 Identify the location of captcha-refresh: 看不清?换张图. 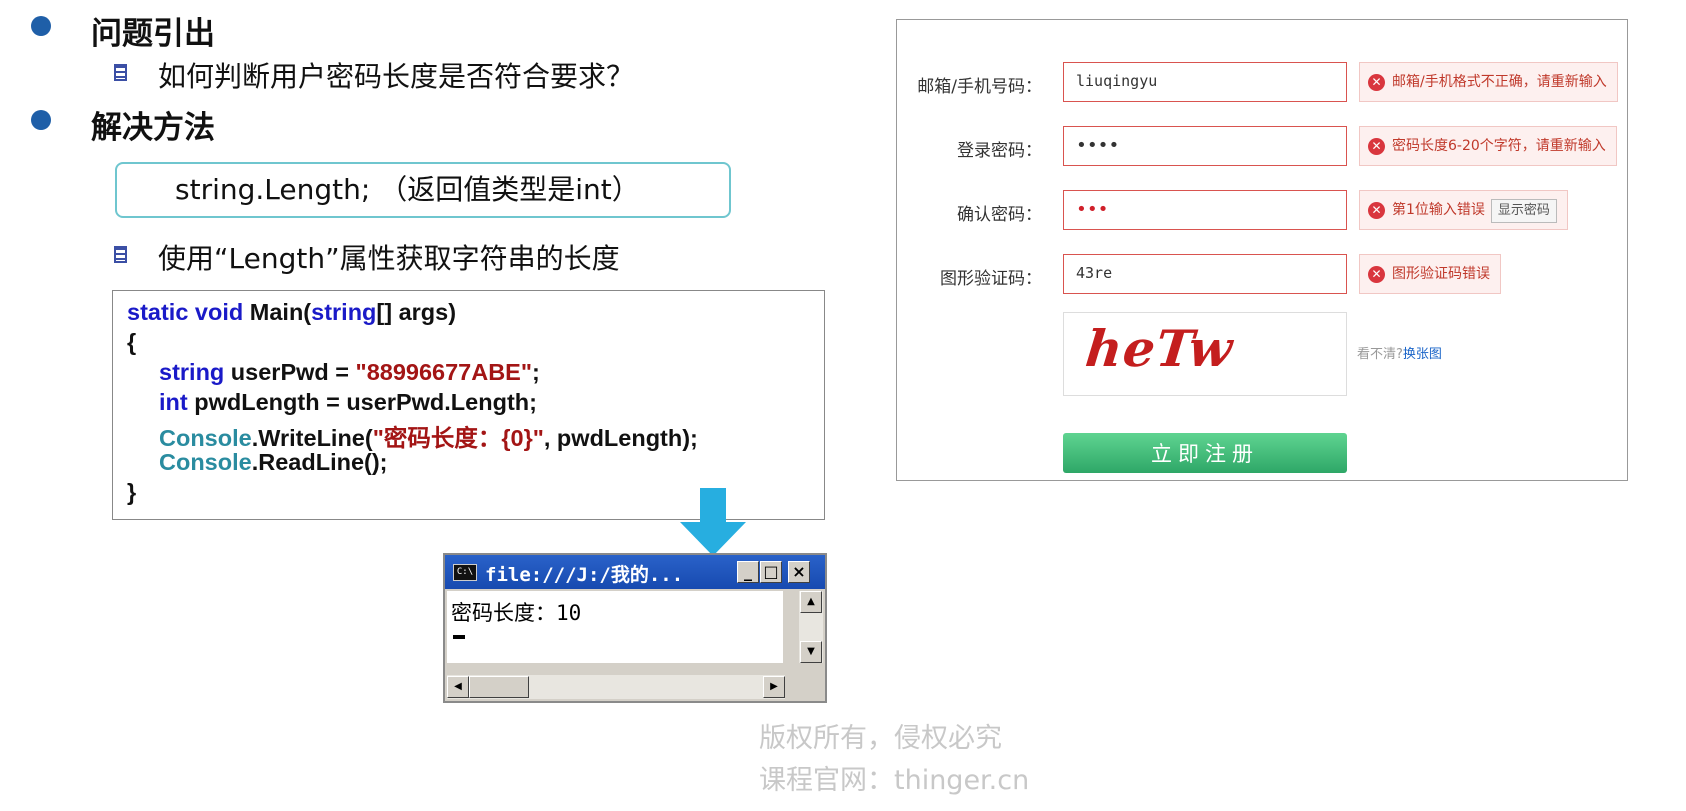
(1399, 354).